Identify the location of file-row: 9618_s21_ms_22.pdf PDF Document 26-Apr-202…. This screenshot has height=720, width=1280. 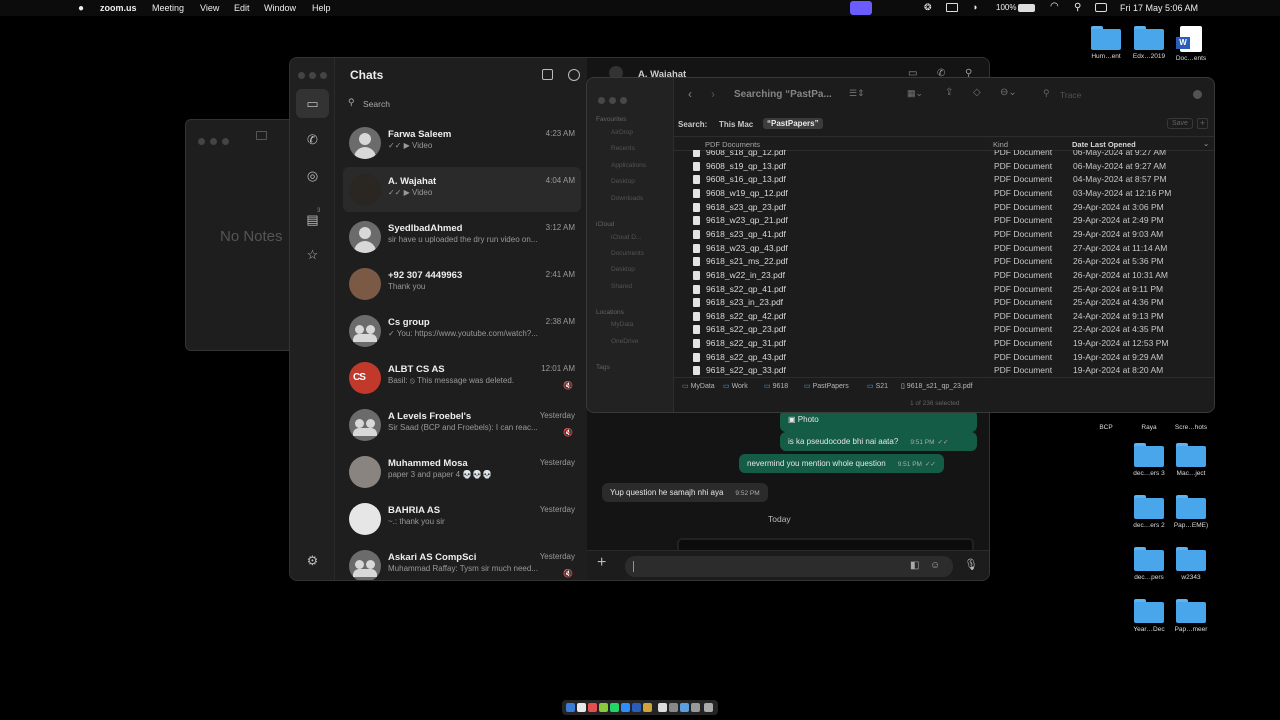
(947, 262).